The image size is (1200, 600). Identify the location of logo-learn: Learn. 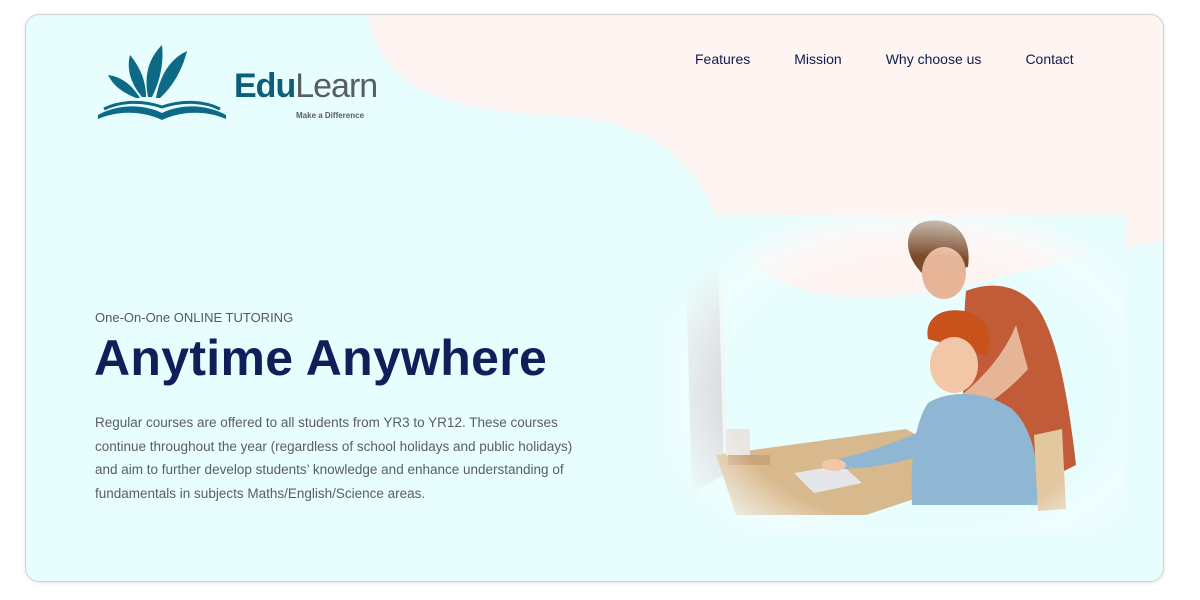
(336, 86).